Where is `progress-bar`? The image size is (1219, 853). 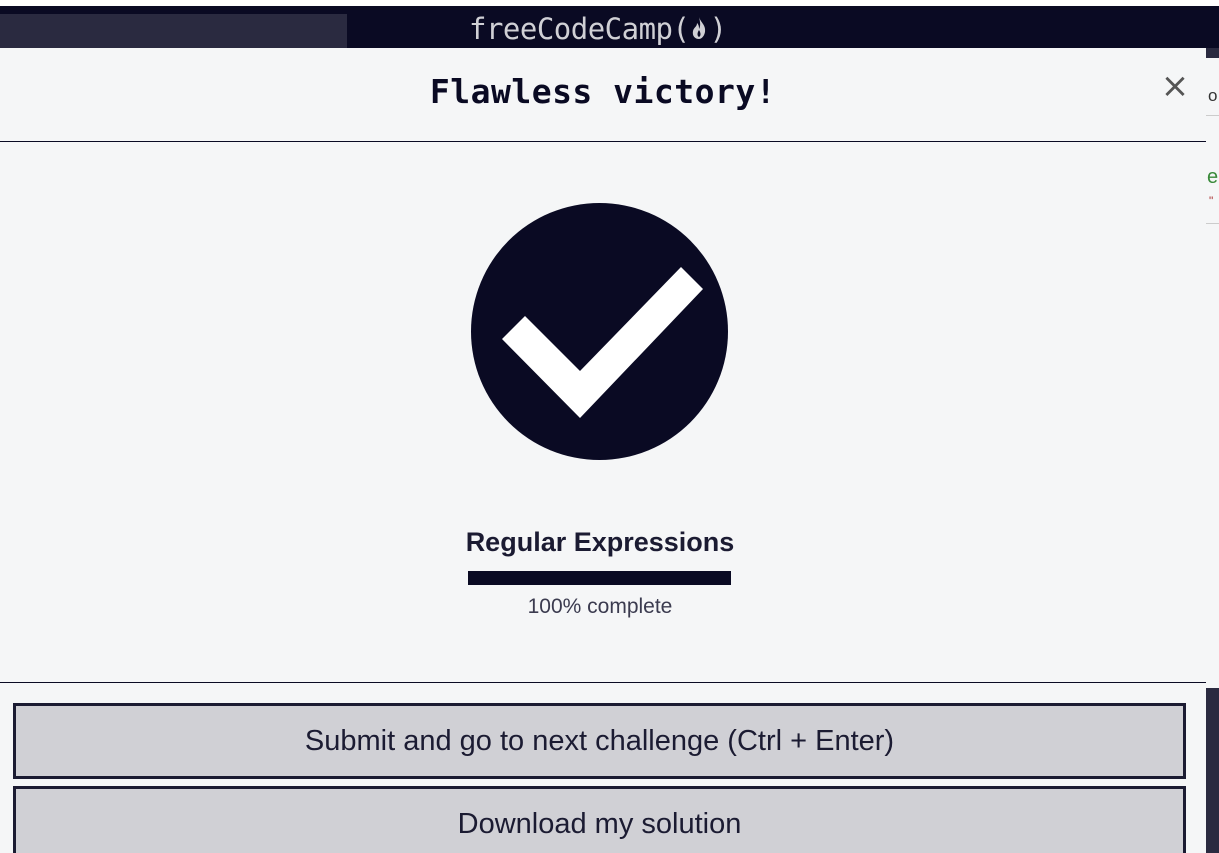 progress-bar is located at coordinates (599, 578).